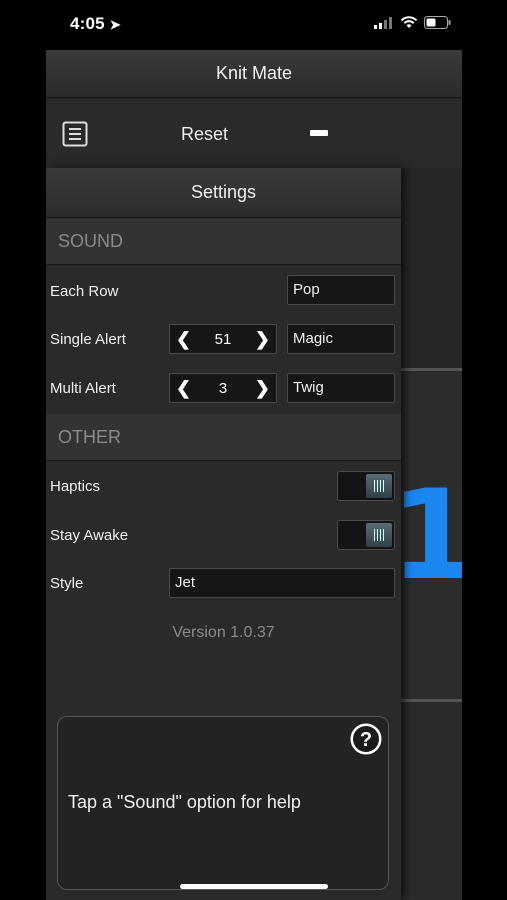  I want to click on section-other: OTHER, so click(223, 437).